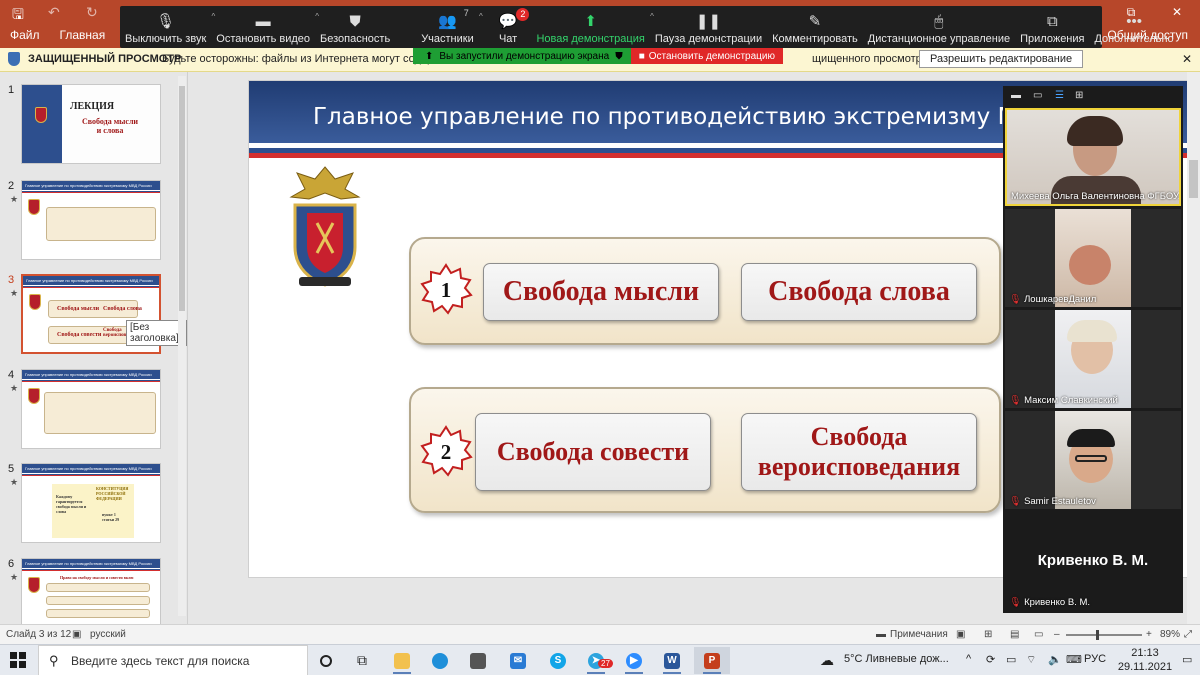  What do you see at coordinates (960, 634) in the screenshot?
I see `normal-view-icon: ▣` at bounding box center [960, 634].